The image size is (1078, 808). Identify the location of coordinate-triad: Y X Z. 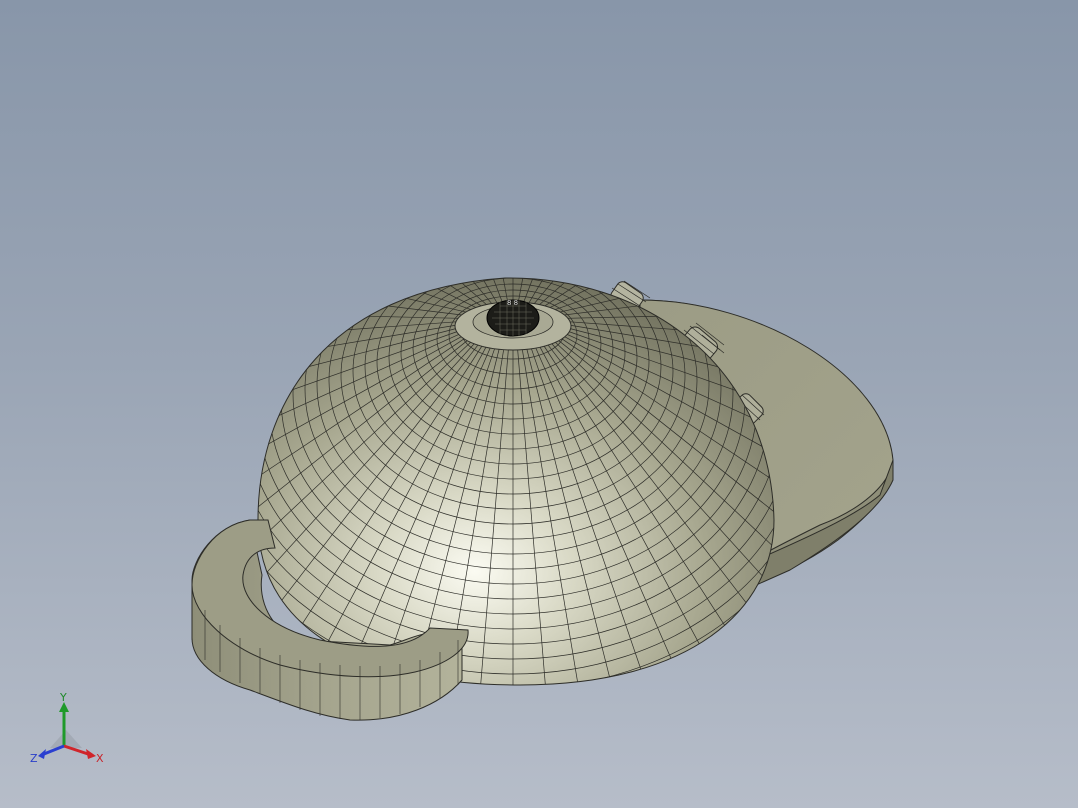
(67, 728).